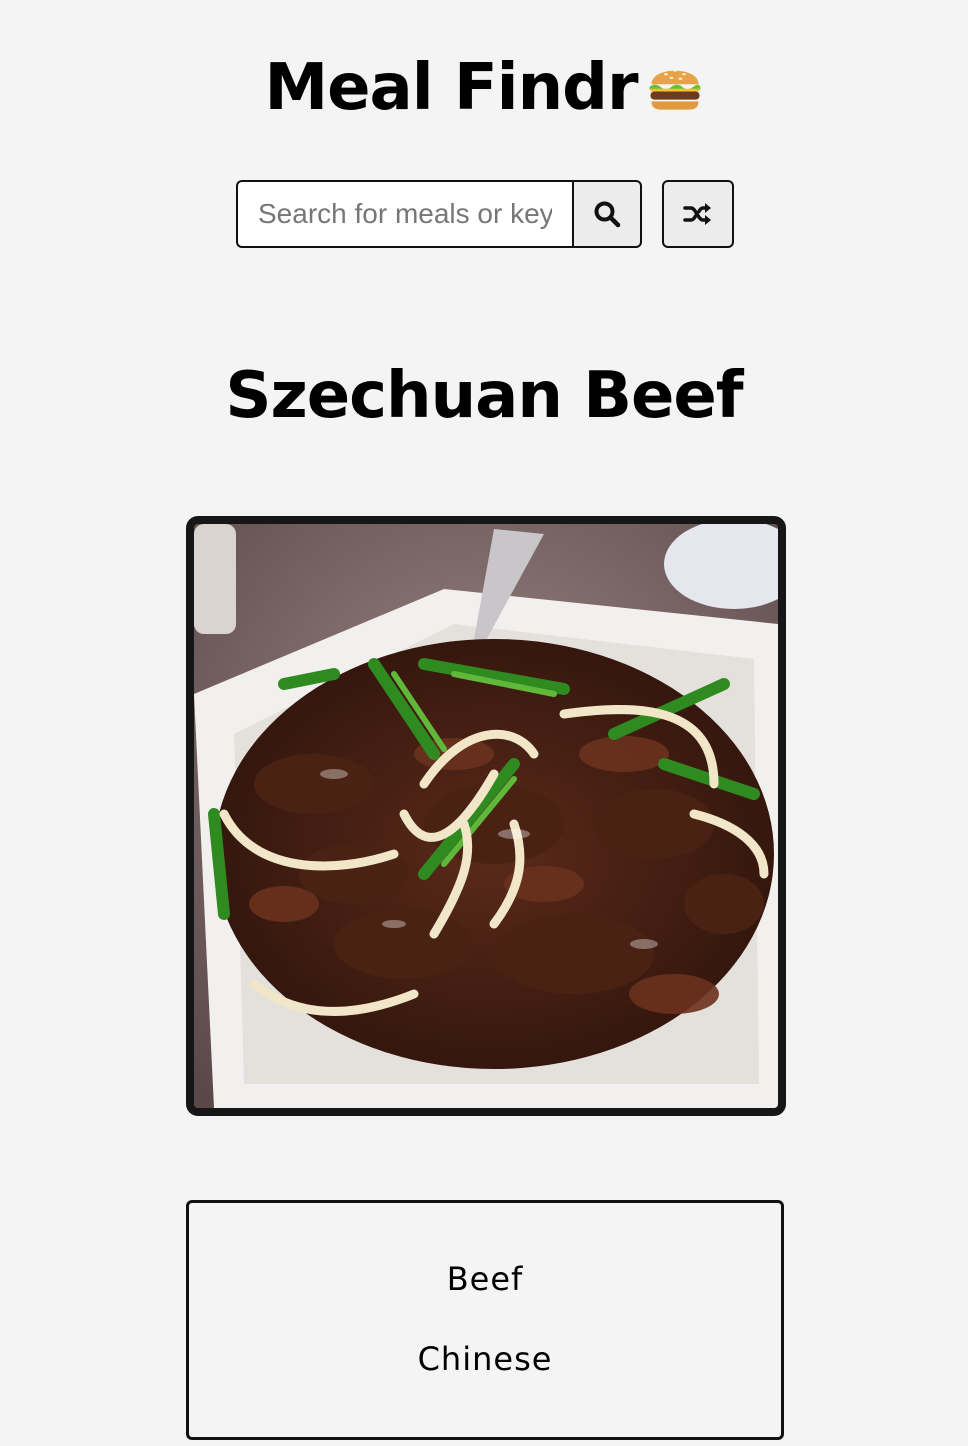  I want to click on meal-title: Szechuan Beef, so click(484, 396).